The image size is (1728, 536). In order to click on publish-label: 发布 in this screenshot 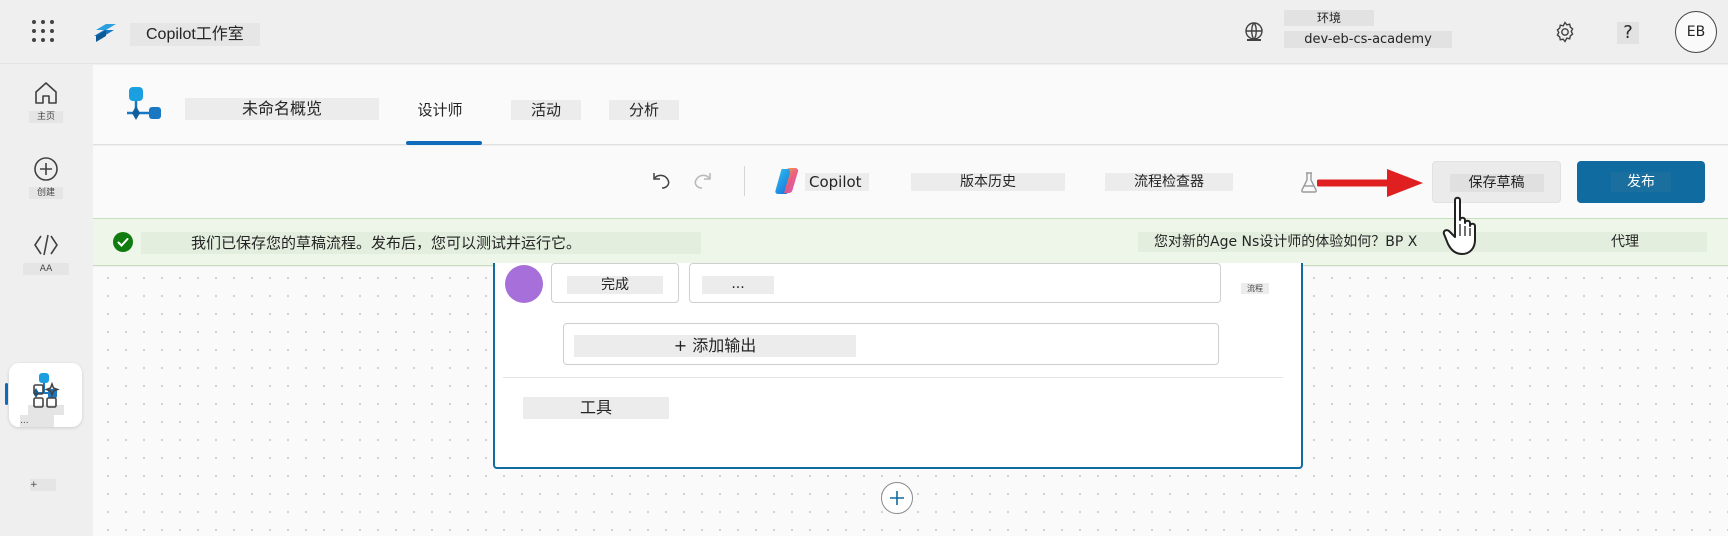, I will do `click(1641, 182)`.